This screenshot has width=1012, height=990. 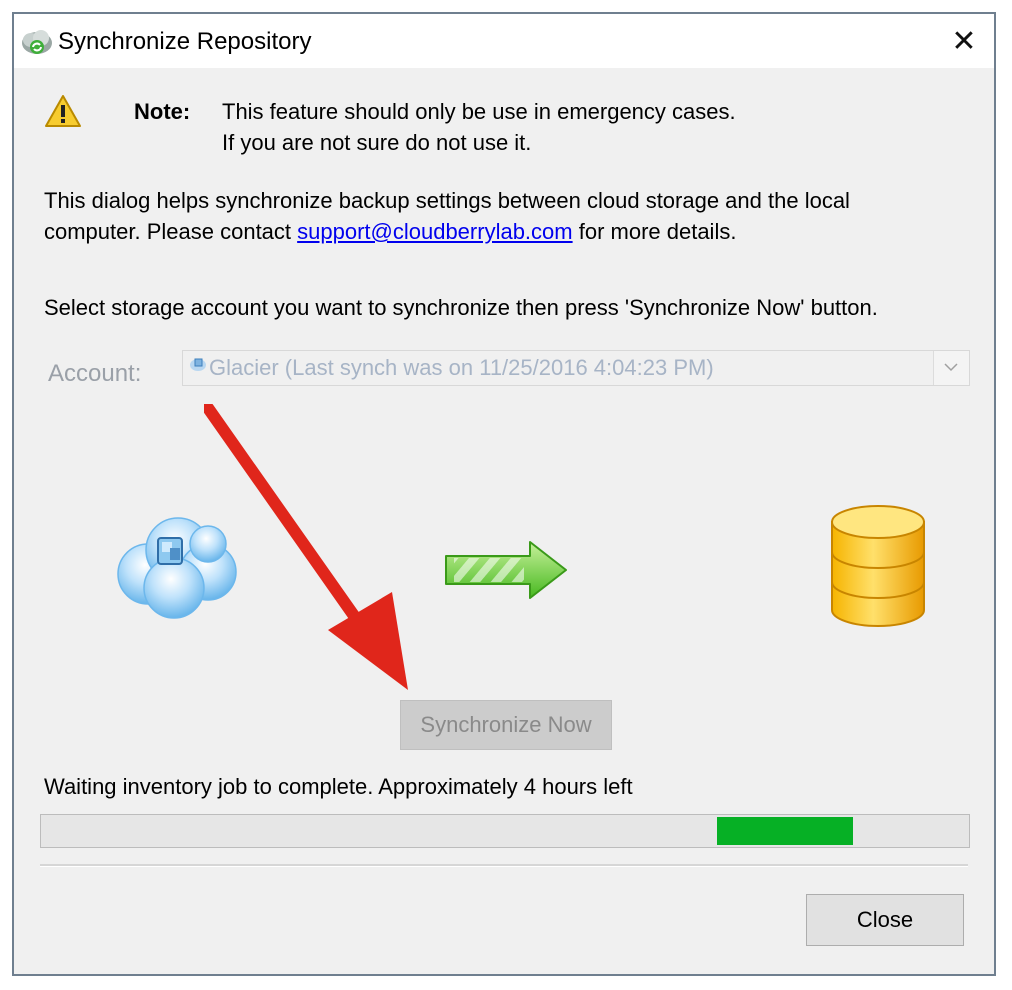 I want to click on chevron-down-icon, so click(x=951, y=367).